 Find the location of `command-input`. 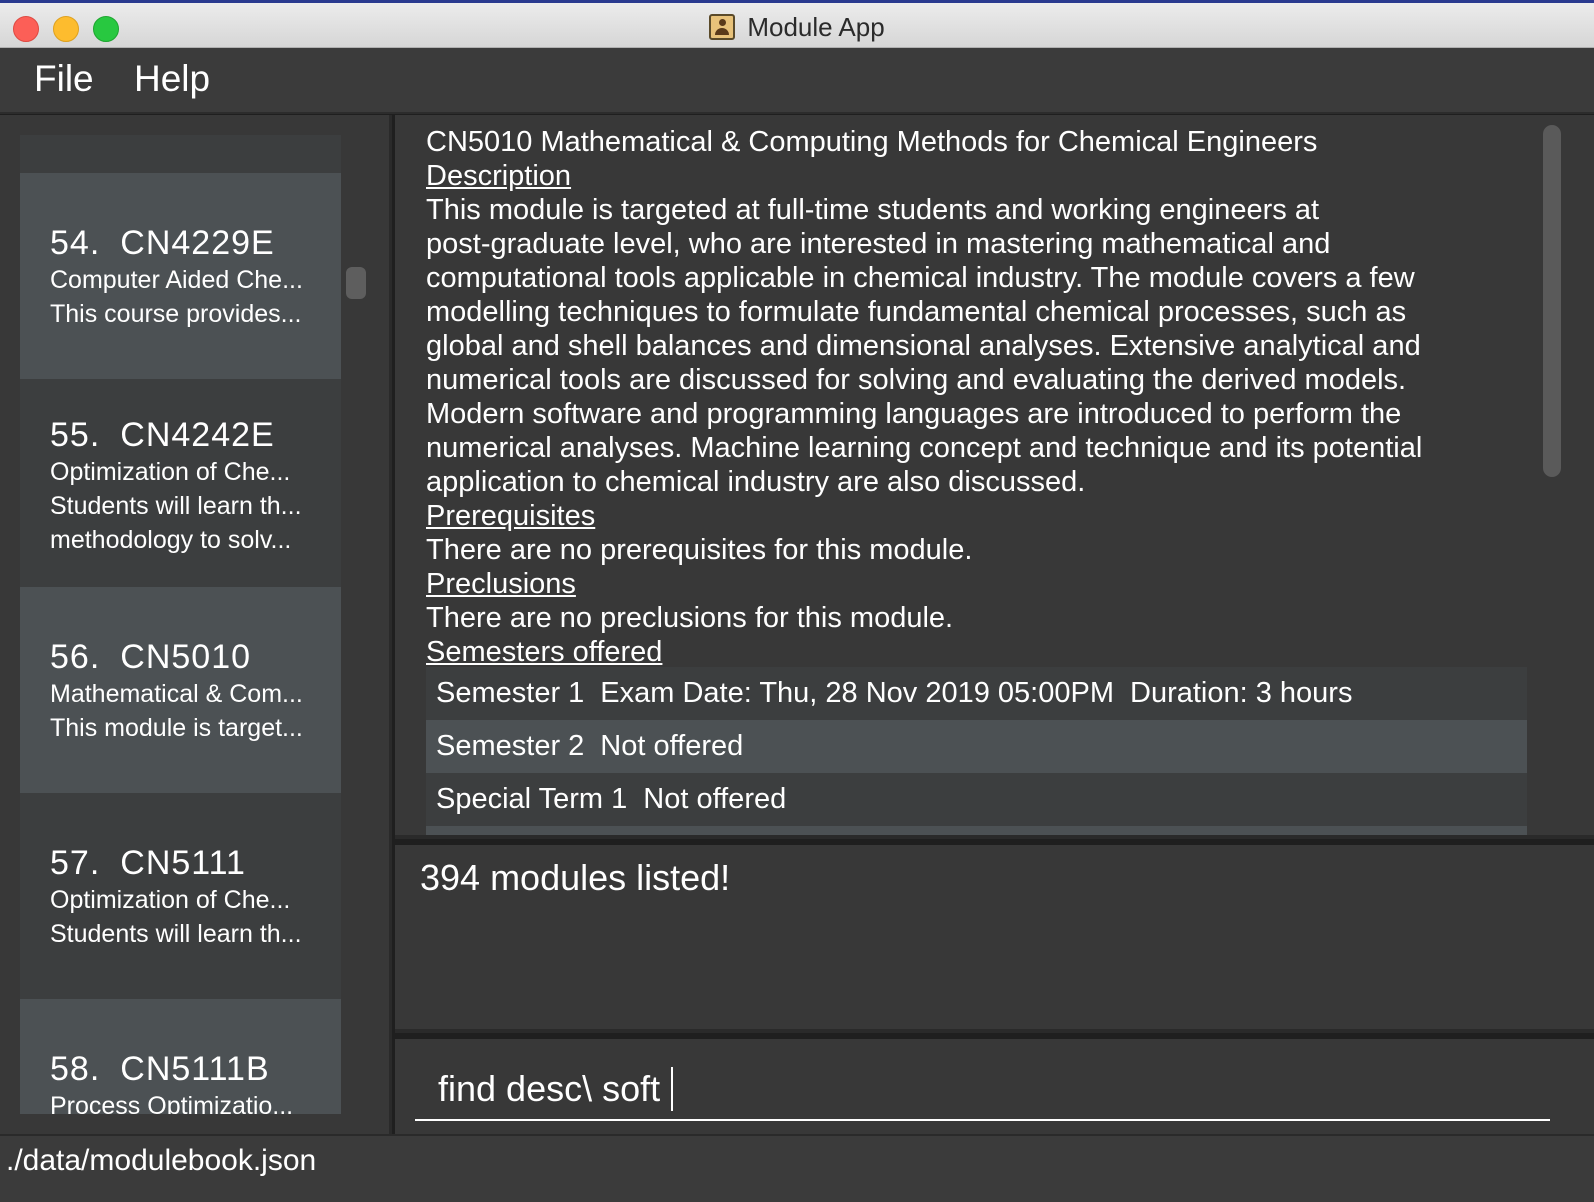

command-input is located at coordinates (982, 1090).